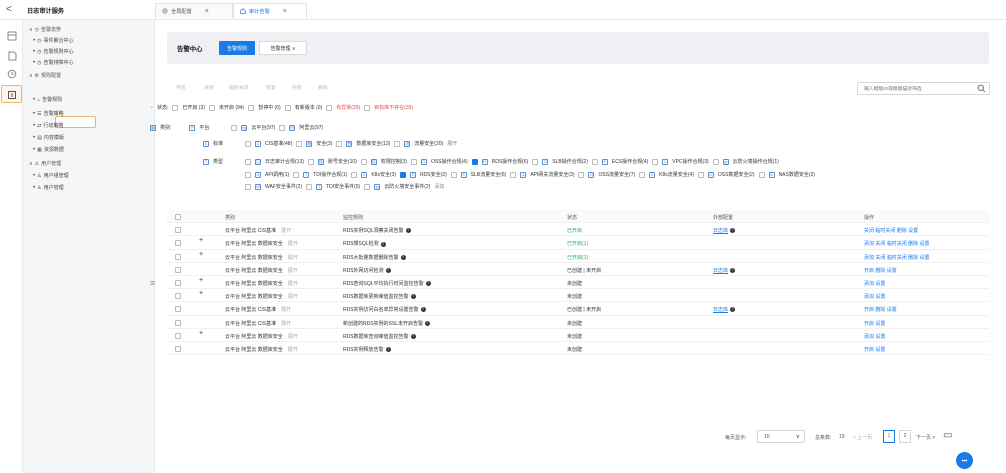 The width and height of the screenshot is (1006, 473). What do you see at coordinates (238, 87) in the screenshot?
I see `temp-disable-button: 临时关闭` at bounding box center [238, 87].